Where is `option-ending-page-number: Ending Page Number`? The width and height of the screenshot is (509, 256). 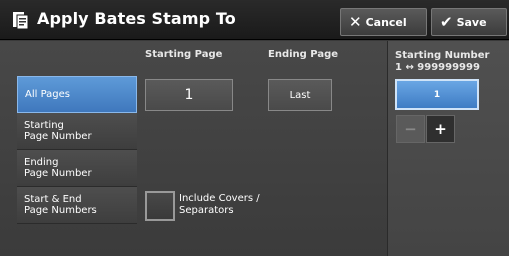 option-ending-page-number: Ending Page Number is located at coordinates (77, 168).